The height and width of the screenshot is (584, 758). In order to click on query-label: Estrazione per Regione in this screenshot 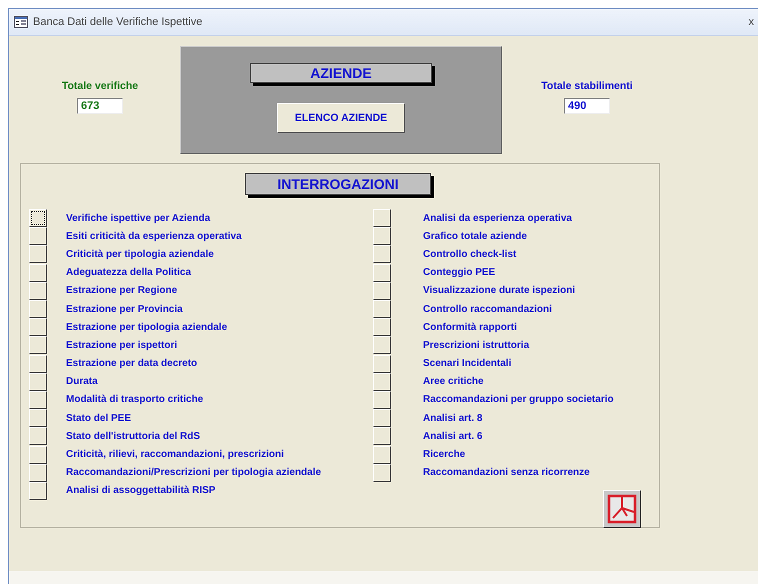, I will do `click(122, 290)`.